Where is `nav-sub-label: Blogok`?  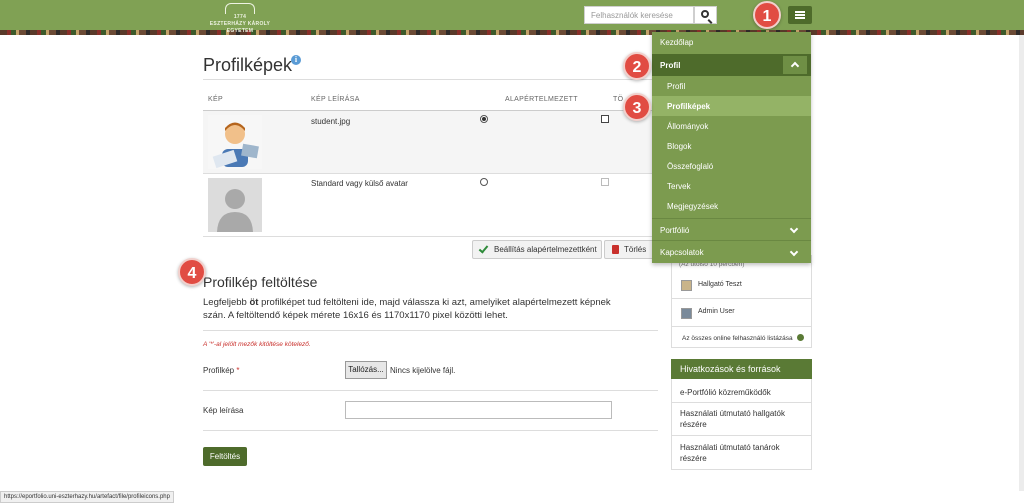
nav-sub-label: Blogok is located at coordinates (679, 146).